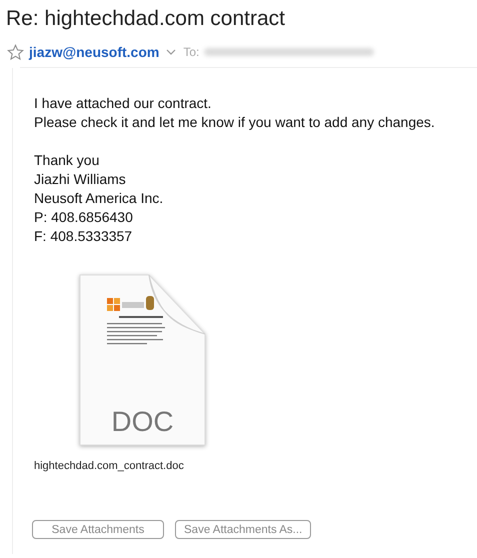 This screenshot has height=558, width=477. What do you see at coordinates (142, 422) in the screenshot?
I see `file-type-label: DOC` at bounding box center [142, 422].